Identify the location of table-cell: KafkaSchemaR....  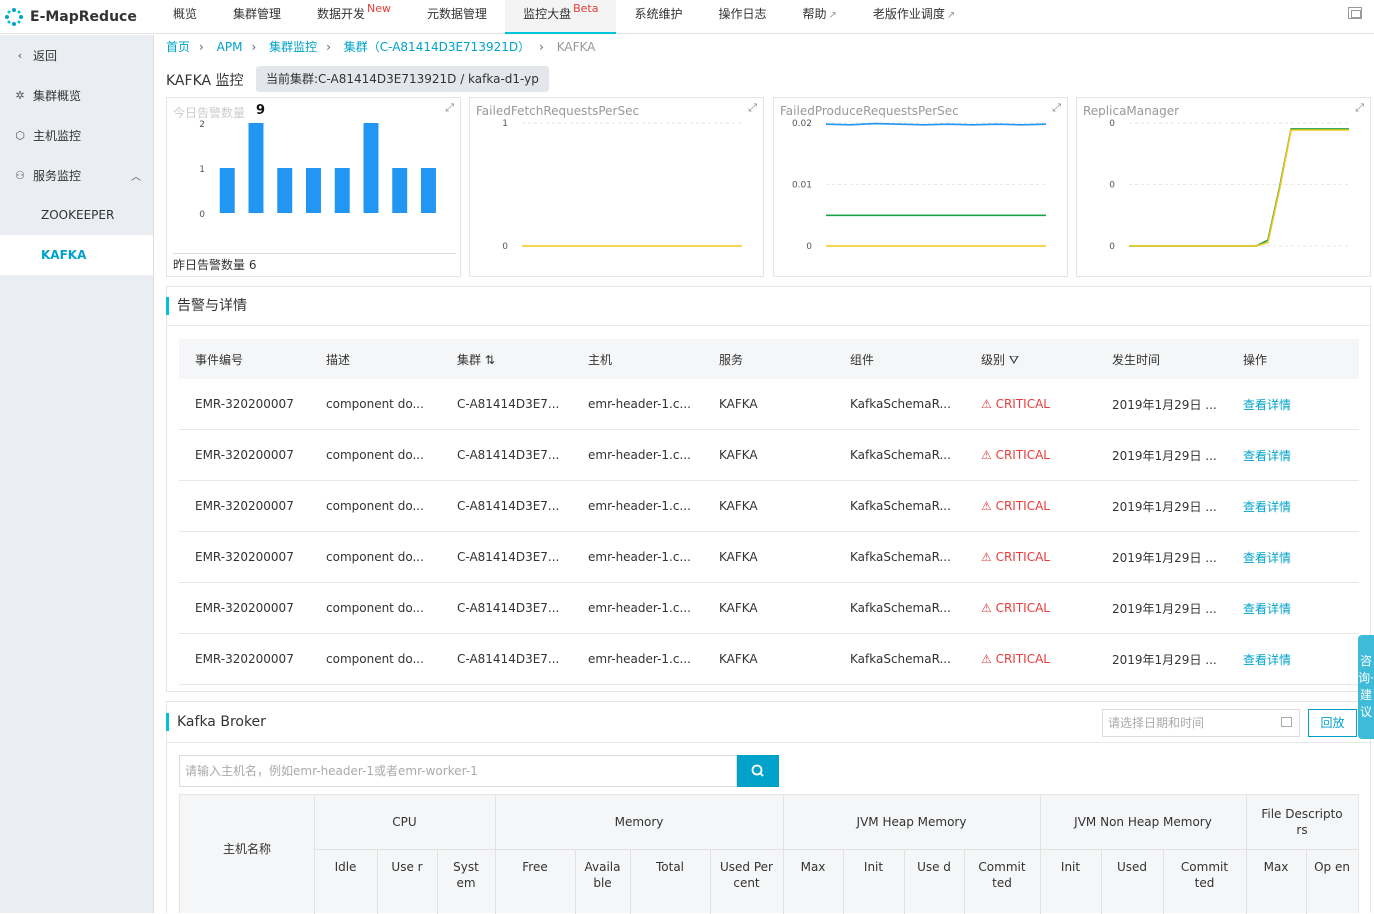
(900, 557).